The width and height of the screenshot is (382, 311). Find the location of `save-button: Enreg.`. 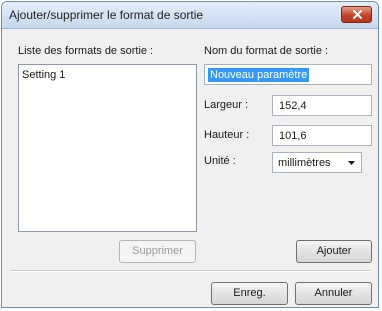

save-button: Enreg. is located at coordinates (249, 293).